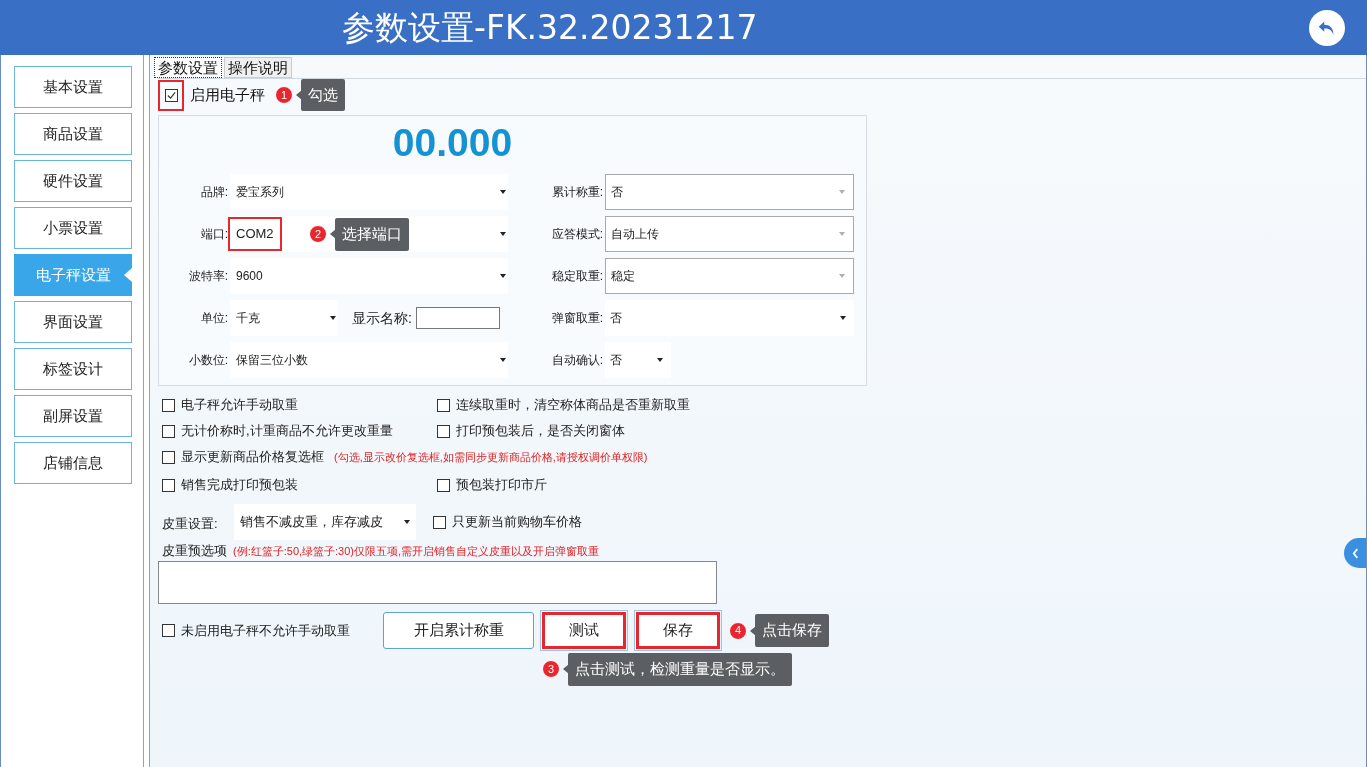 The height and width of the screenshot is (767, 1367). Describe the element at coordinates (188, 67) in the screenshot. I see `tab: 参数设置` at that location.